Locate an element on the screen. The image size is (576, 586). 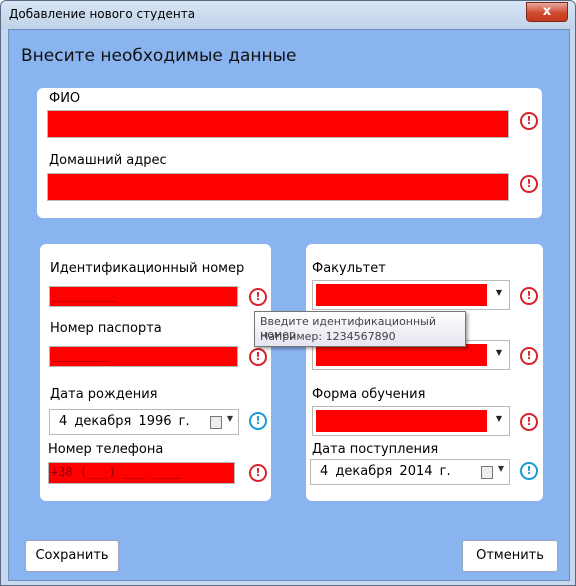
study-form-select: ▼ is located at coordinates (411, 421).